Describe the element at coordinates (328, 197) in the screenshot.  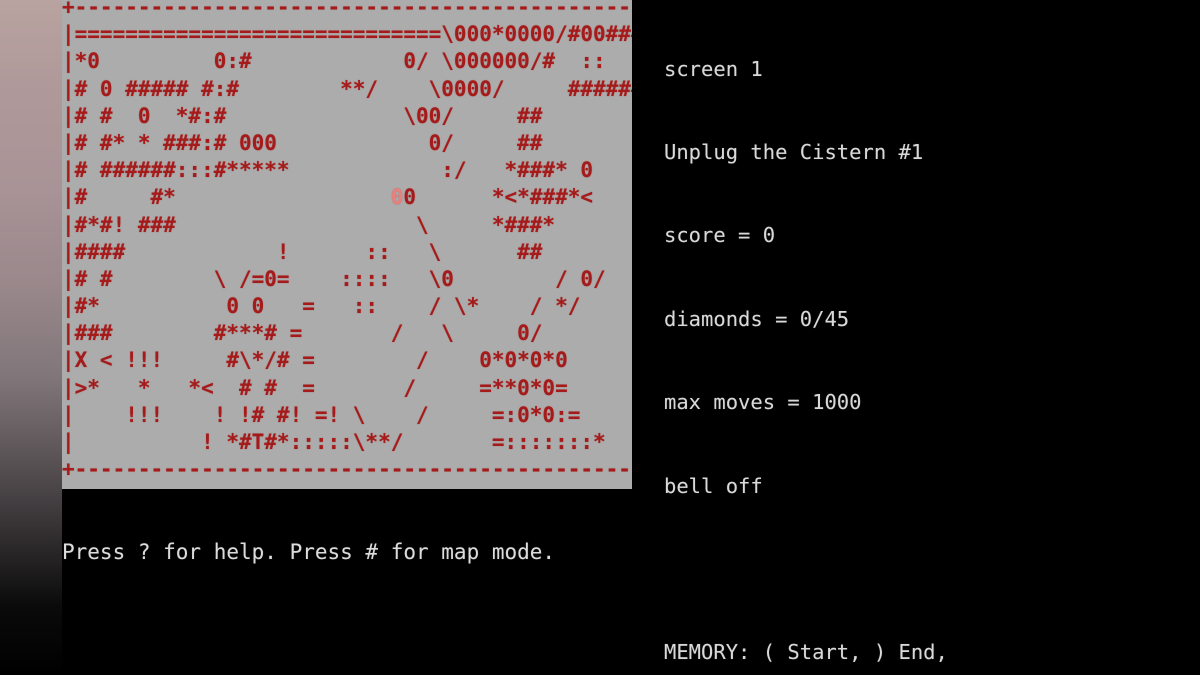
I see `map-row: |# #* 00 *<*###*< |` at that location.